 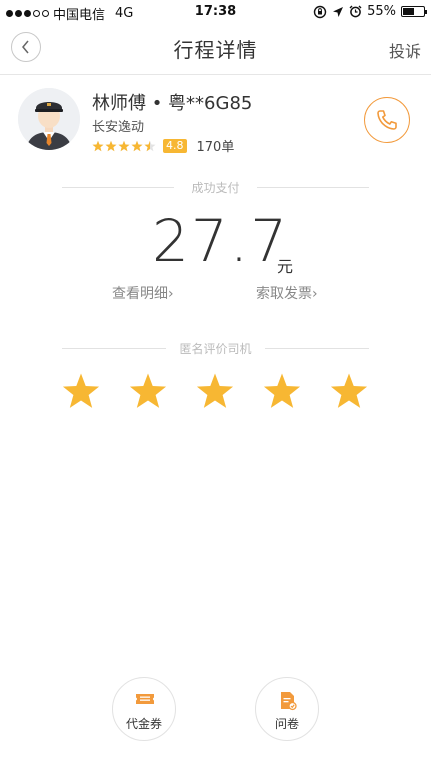 I want to click on call-driver-button, so click(x=387, y=120).